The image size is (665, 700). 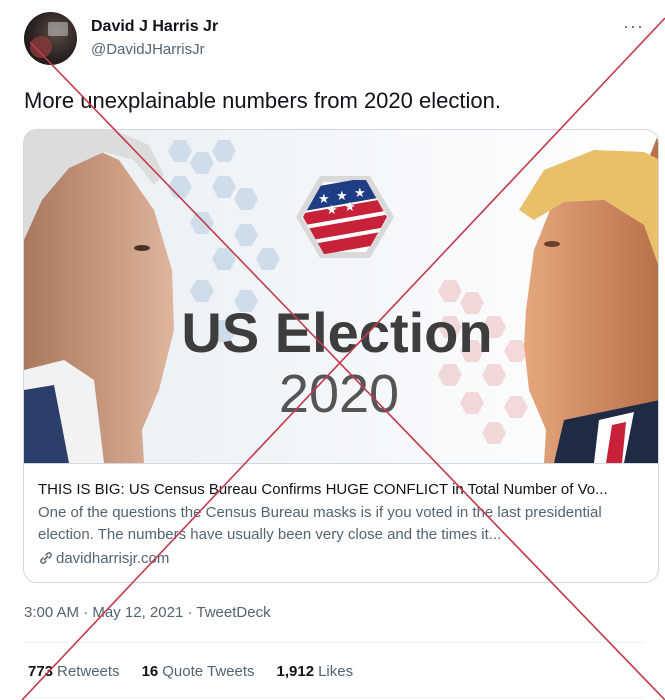 I want to click on card-domain: davidharrisjr.com, so click(x=342, y=560).